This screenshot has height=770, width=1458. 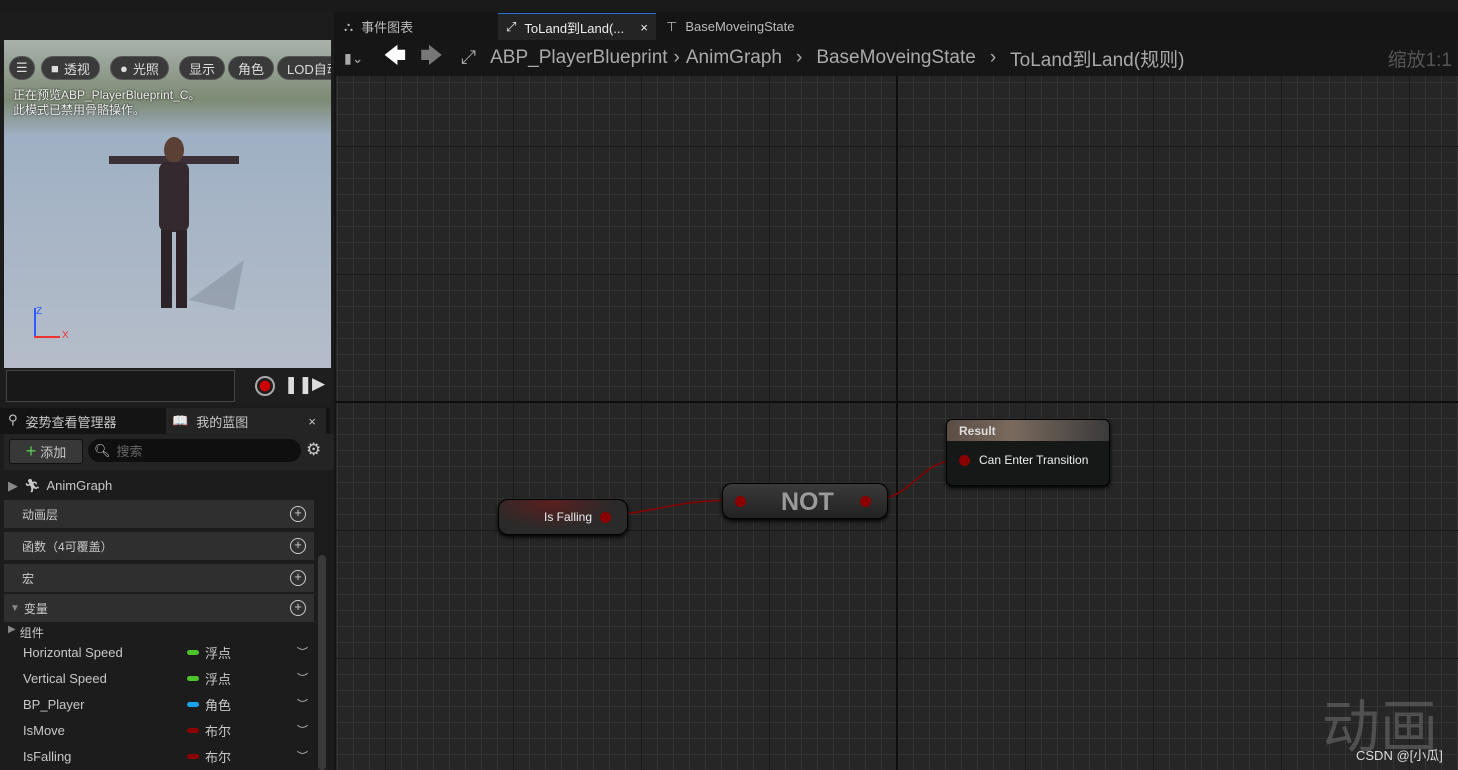 What do you see at coordinates (73, 652) in the screenshot?
I see `variable-name: Horizontal Speed` at bounding box center [73, 652].